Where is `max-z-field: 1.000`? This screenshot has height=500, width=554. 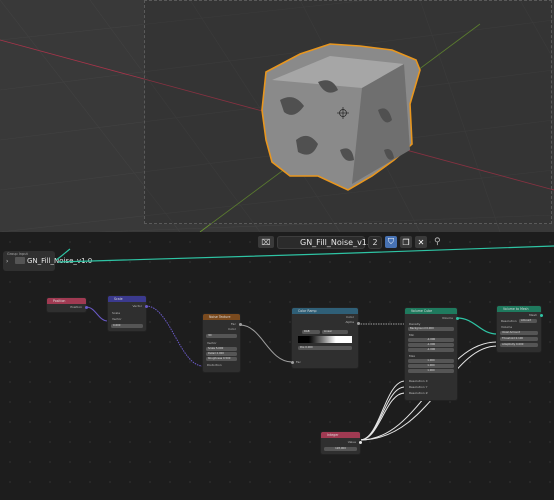
max-z-field: 1.000 is located at coordinates (431, 371).